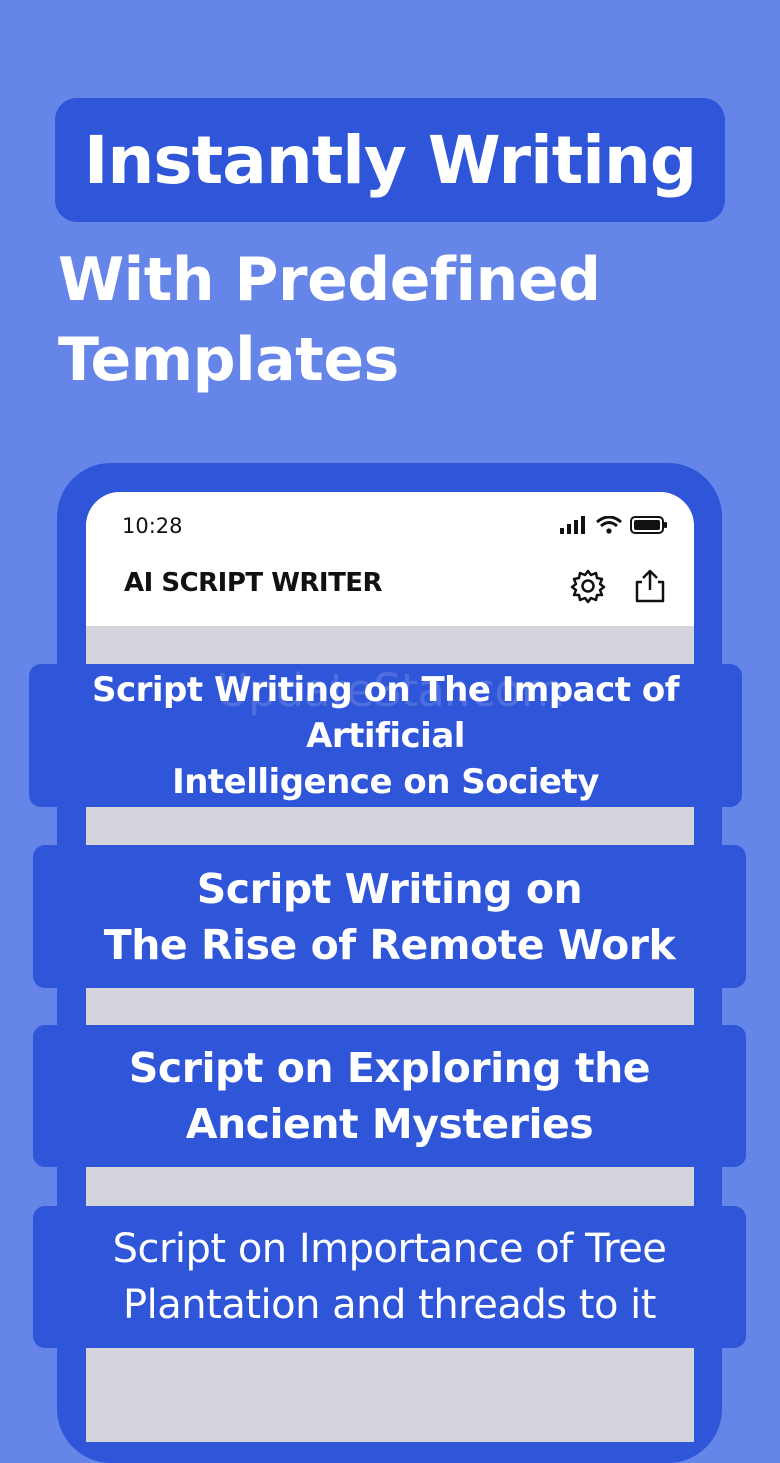 The height and width of the screenshot is (1463, 780). Describe the element at coordinates (152, 526) in the screenshot. I see `status-time: 10:28` at that location.